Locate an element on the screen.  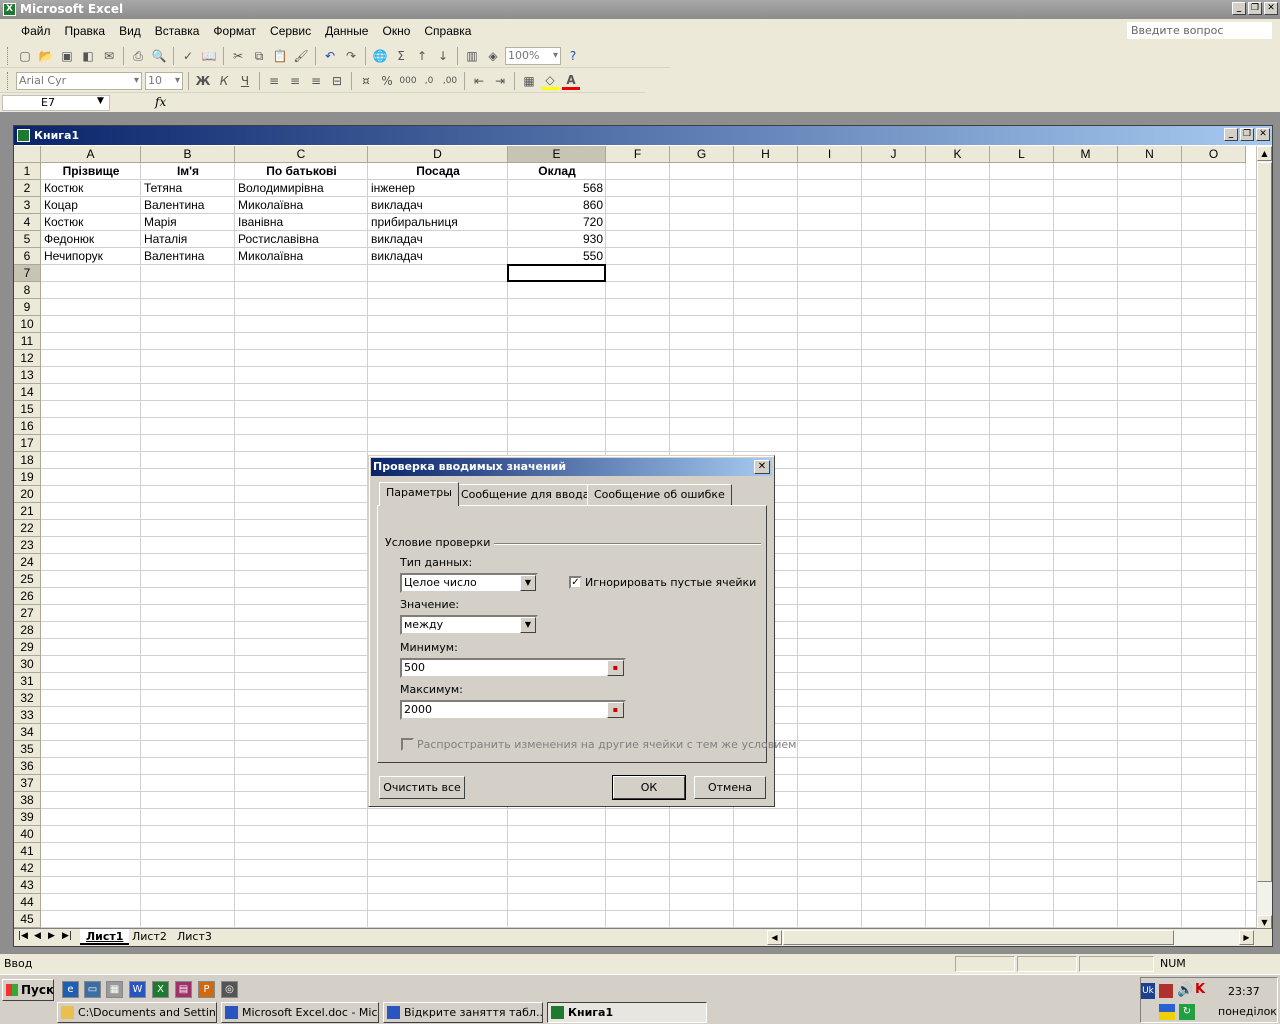
table-cell: 550 is located at coordinates (557, 256).